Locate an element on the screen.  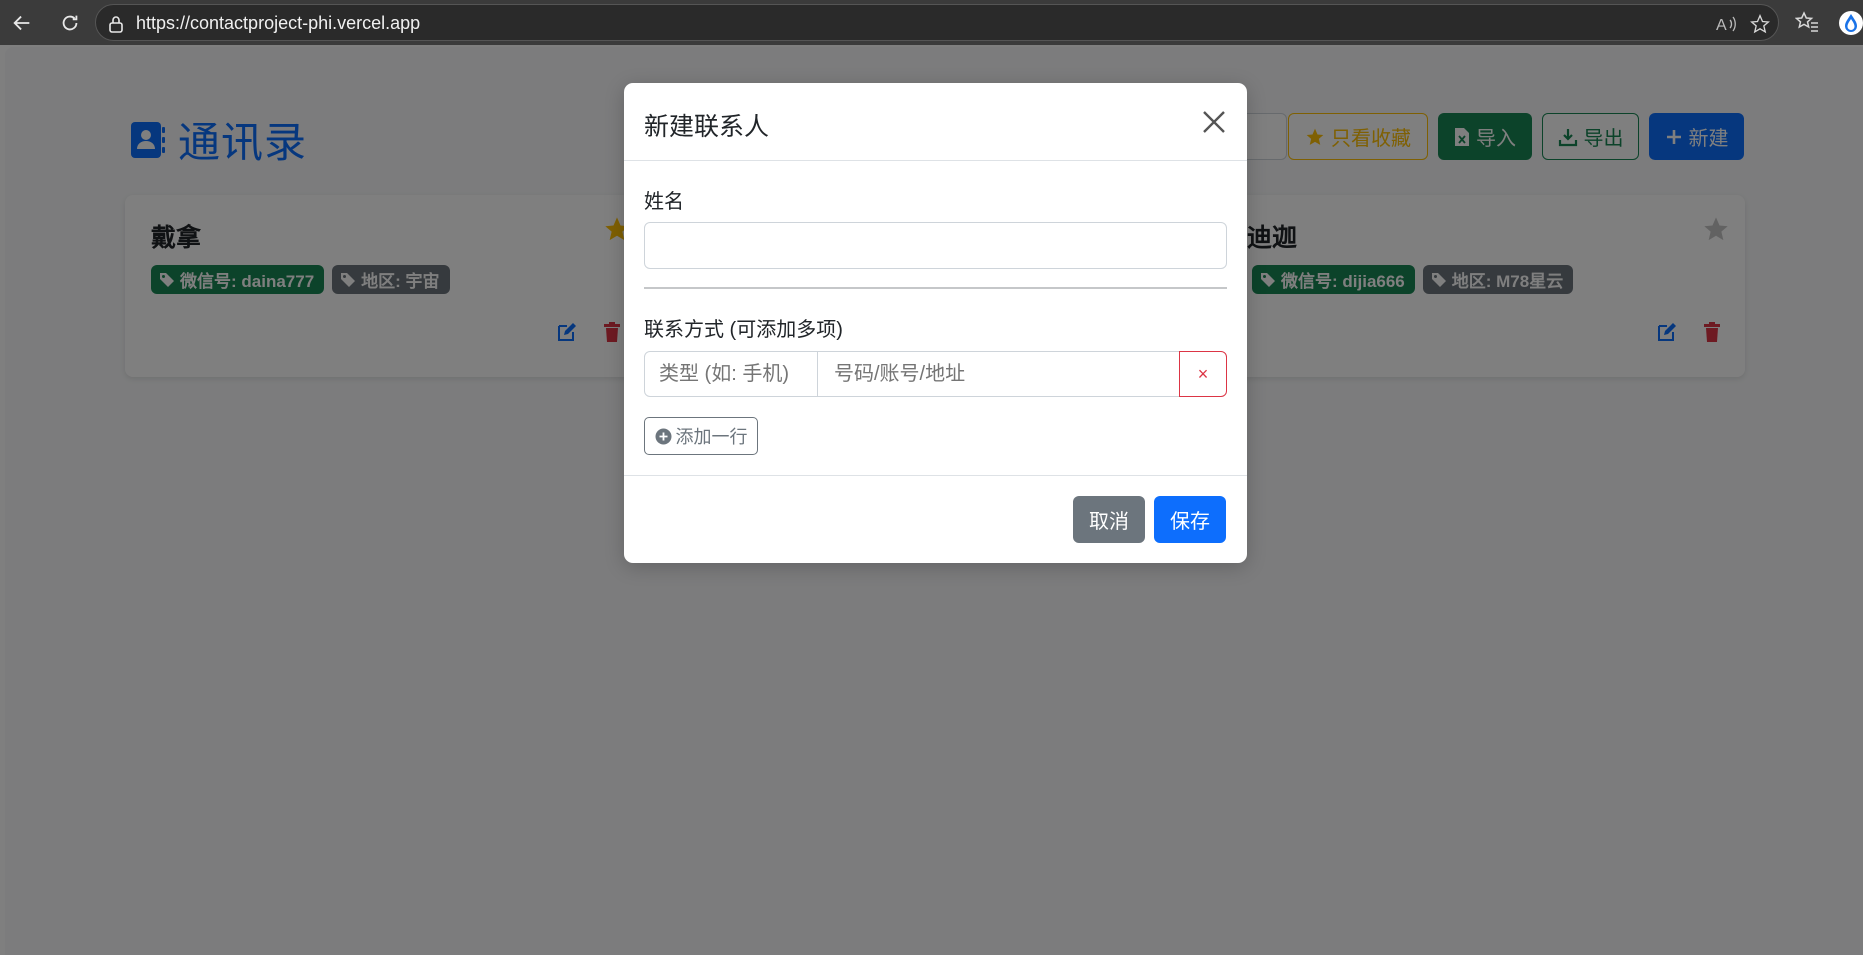
back-arrow-icon is located at coordinates (21, 23).